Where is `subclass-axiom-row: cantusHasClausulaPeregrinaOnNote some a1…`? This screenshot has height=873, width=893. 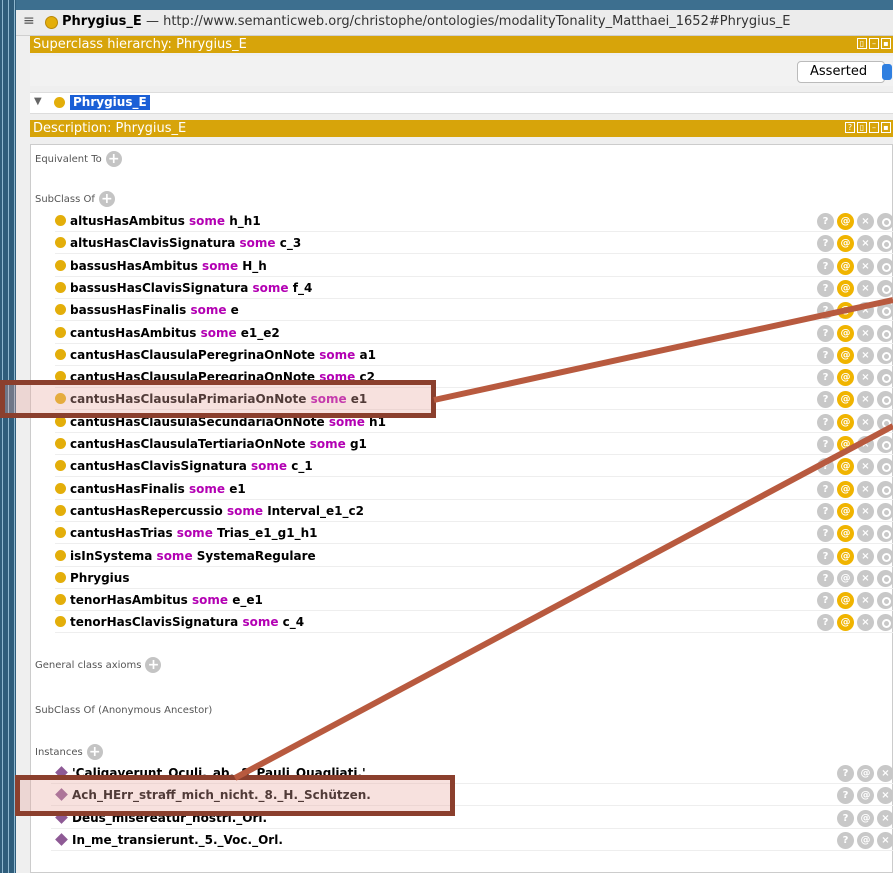 subclass-axiom-row: cantusHasClausulaPeregrinaOnNote some a1… is located at coordinates (474, 355).